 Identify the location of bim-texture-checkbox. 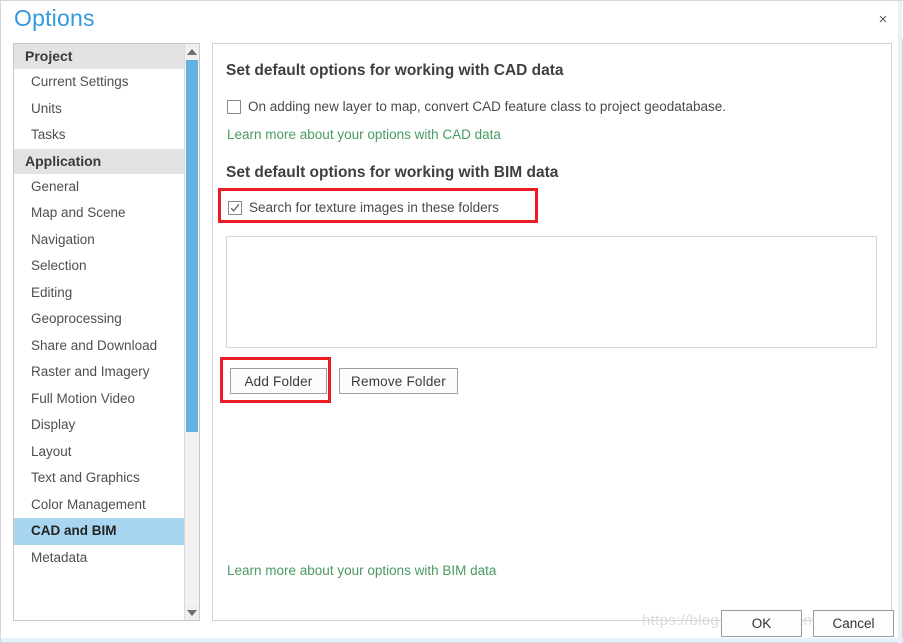
(235, 207).